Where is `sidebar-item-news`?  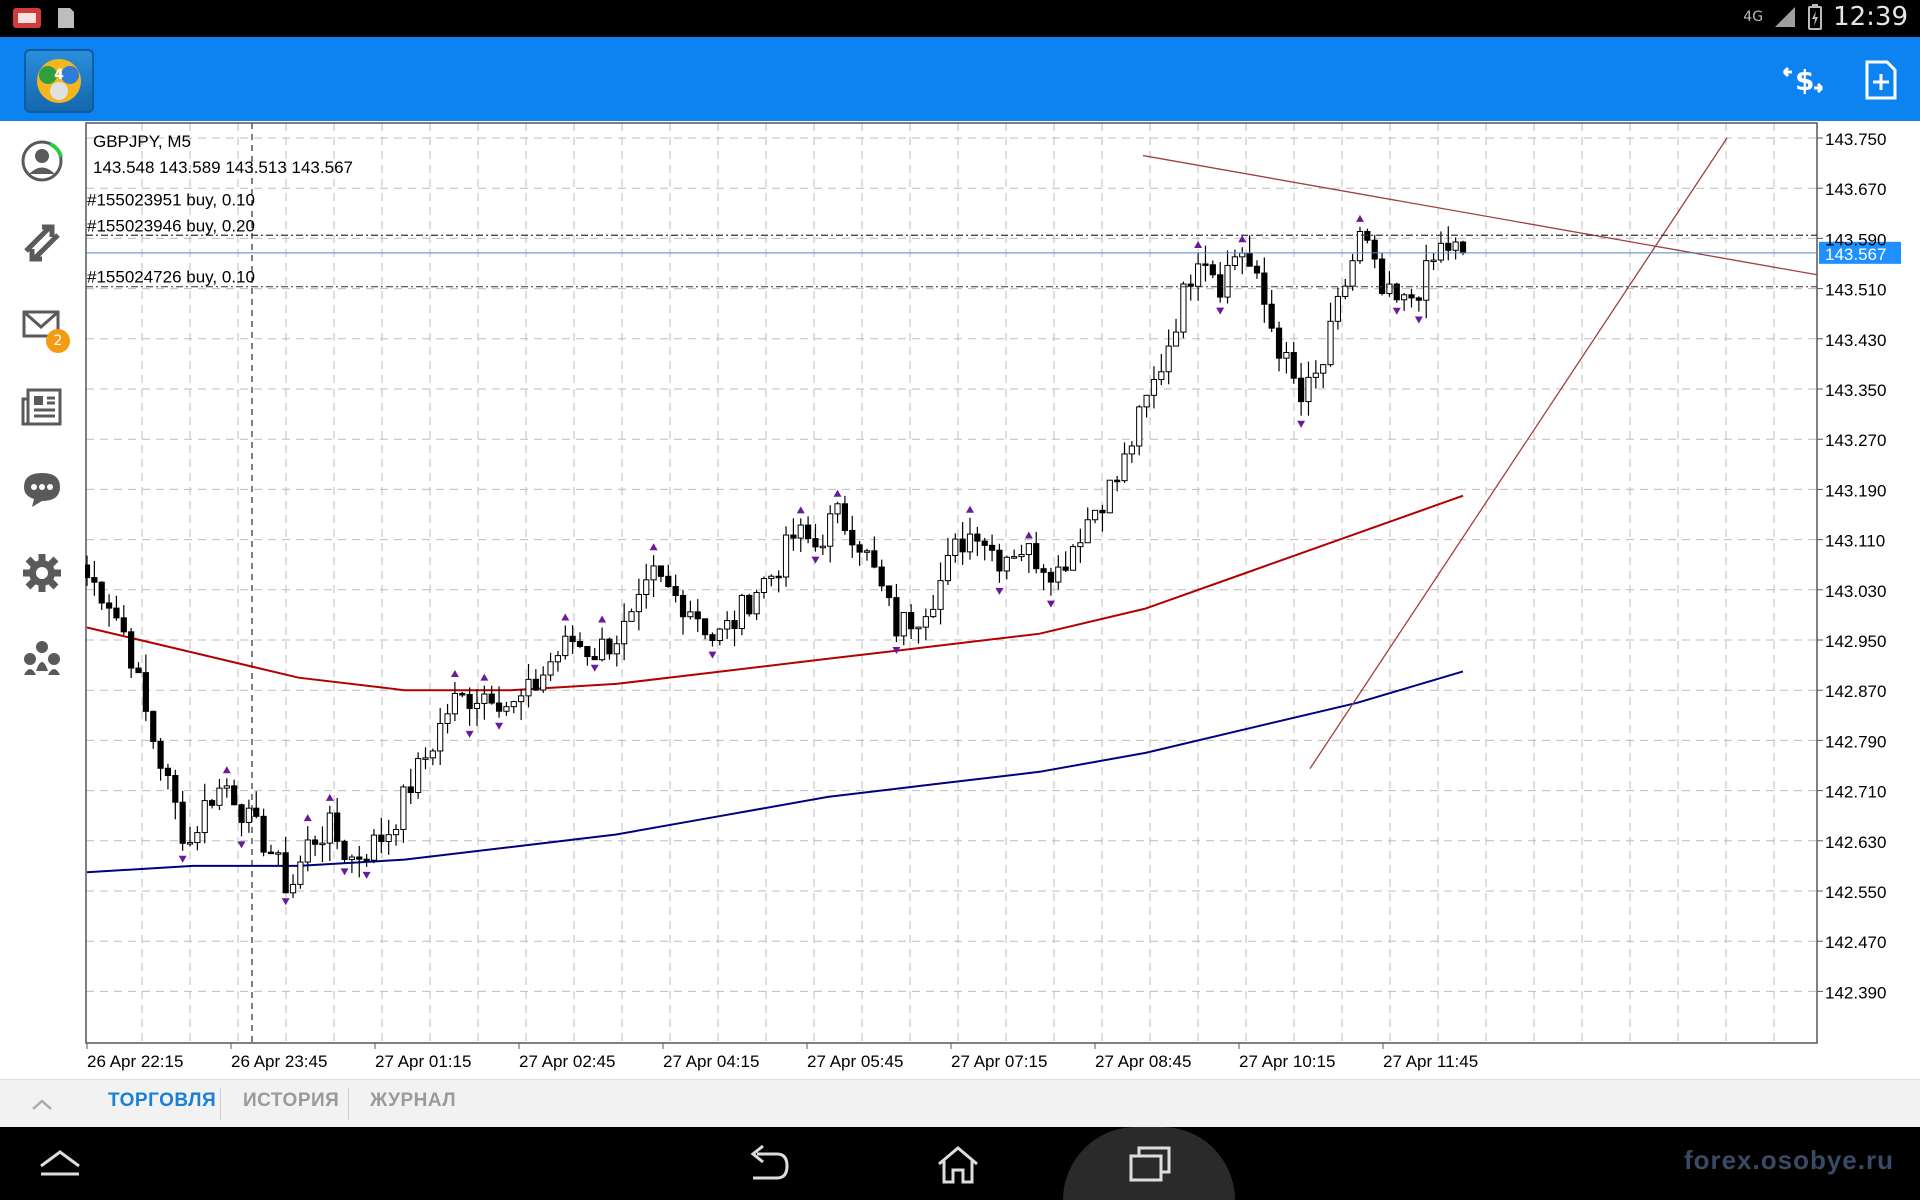
sidebar-item-news is located at coordinates (42, 407).